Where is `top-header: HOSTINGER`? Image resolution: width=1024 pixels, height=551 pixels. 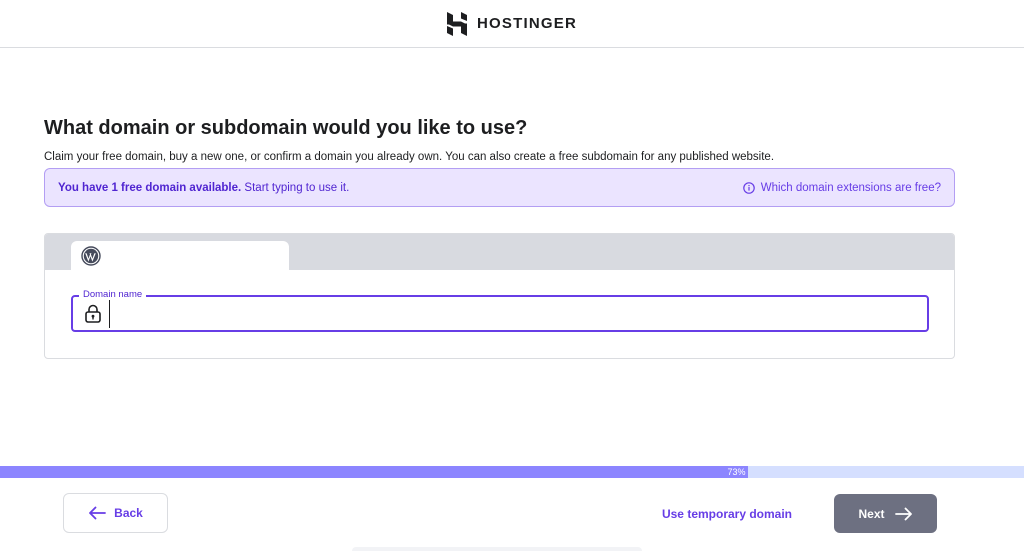 top-header: HOSTINGER is located at coordinates (512, 24).